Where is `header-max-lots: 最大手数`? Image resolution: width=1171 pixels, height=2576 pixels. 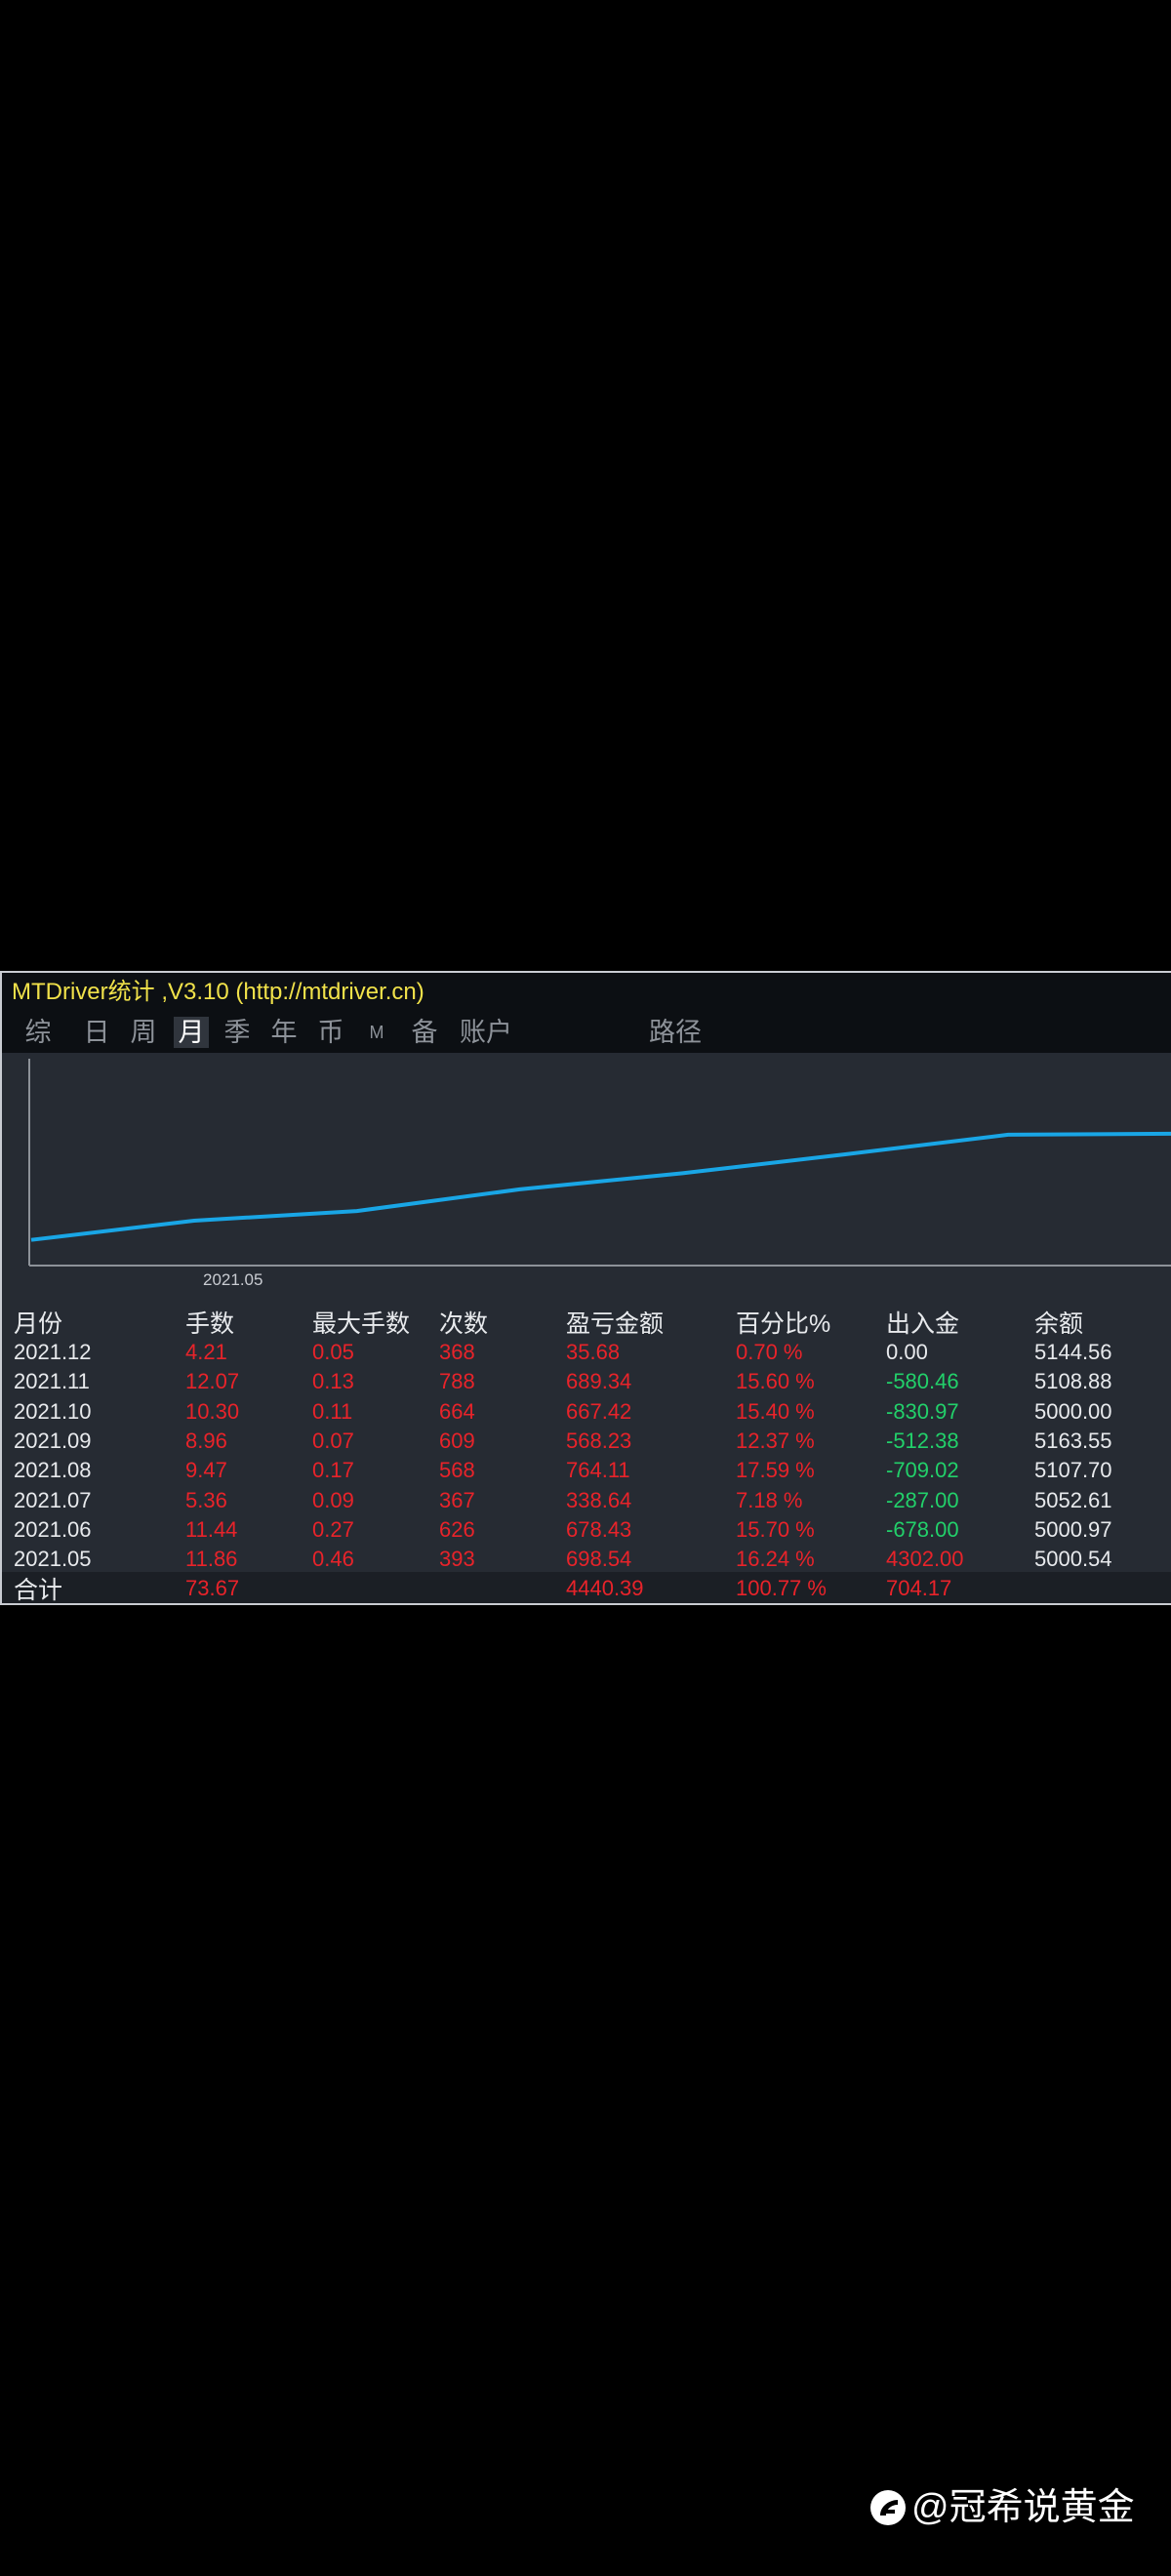
header-max-lots: 最大手数 is located at coordinates (361, 1324).